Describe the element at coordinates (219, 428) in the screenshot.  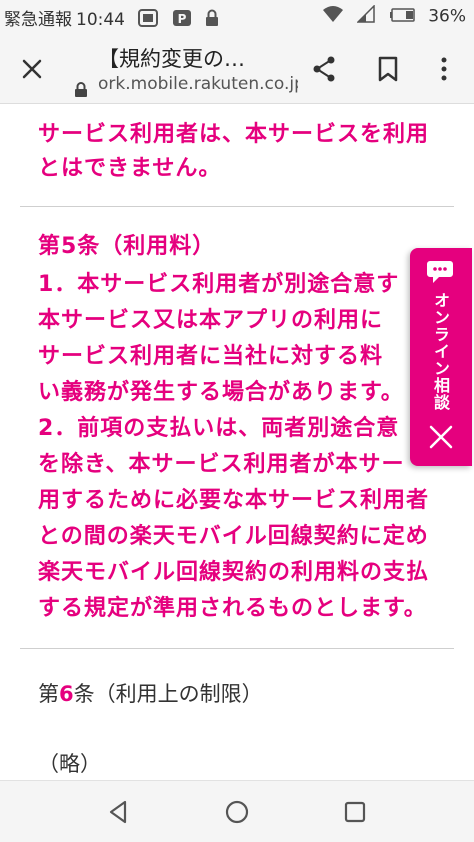
I see `text-line: 2．前項の支払いは、両者別途合意` at that location.